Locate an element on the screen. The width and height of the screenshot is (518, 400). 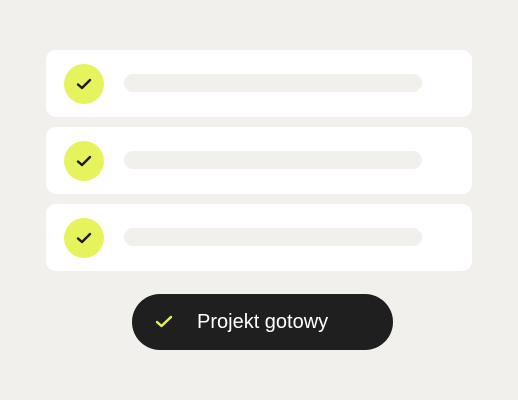
toast-message: Projekt gotowy is located at coordinates (263, 322).